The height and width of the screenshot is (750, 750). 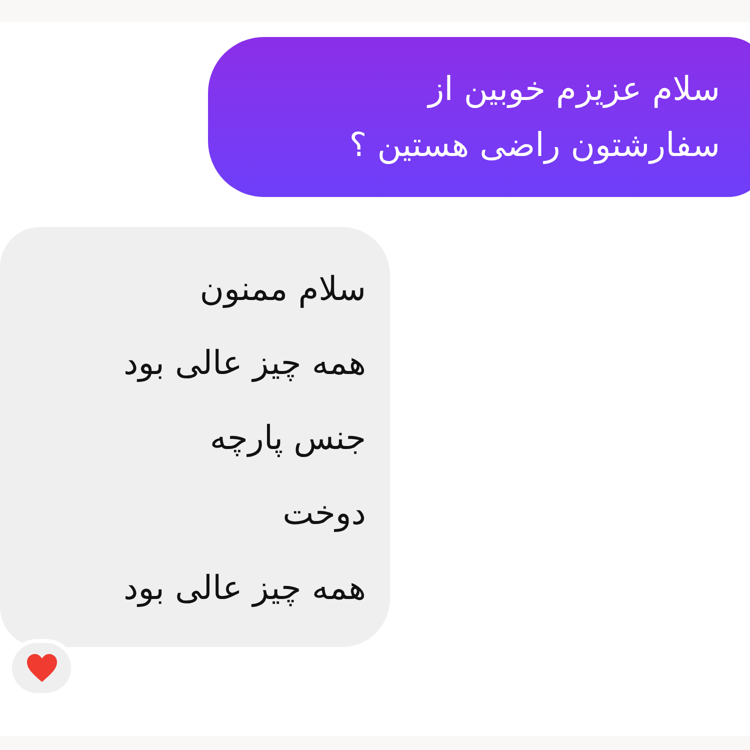 What do you see at coordinates (574, 89) in the screenshot?
I see `message-text: سلام عزیزم خوبین از` at bounding box center [574, 89].